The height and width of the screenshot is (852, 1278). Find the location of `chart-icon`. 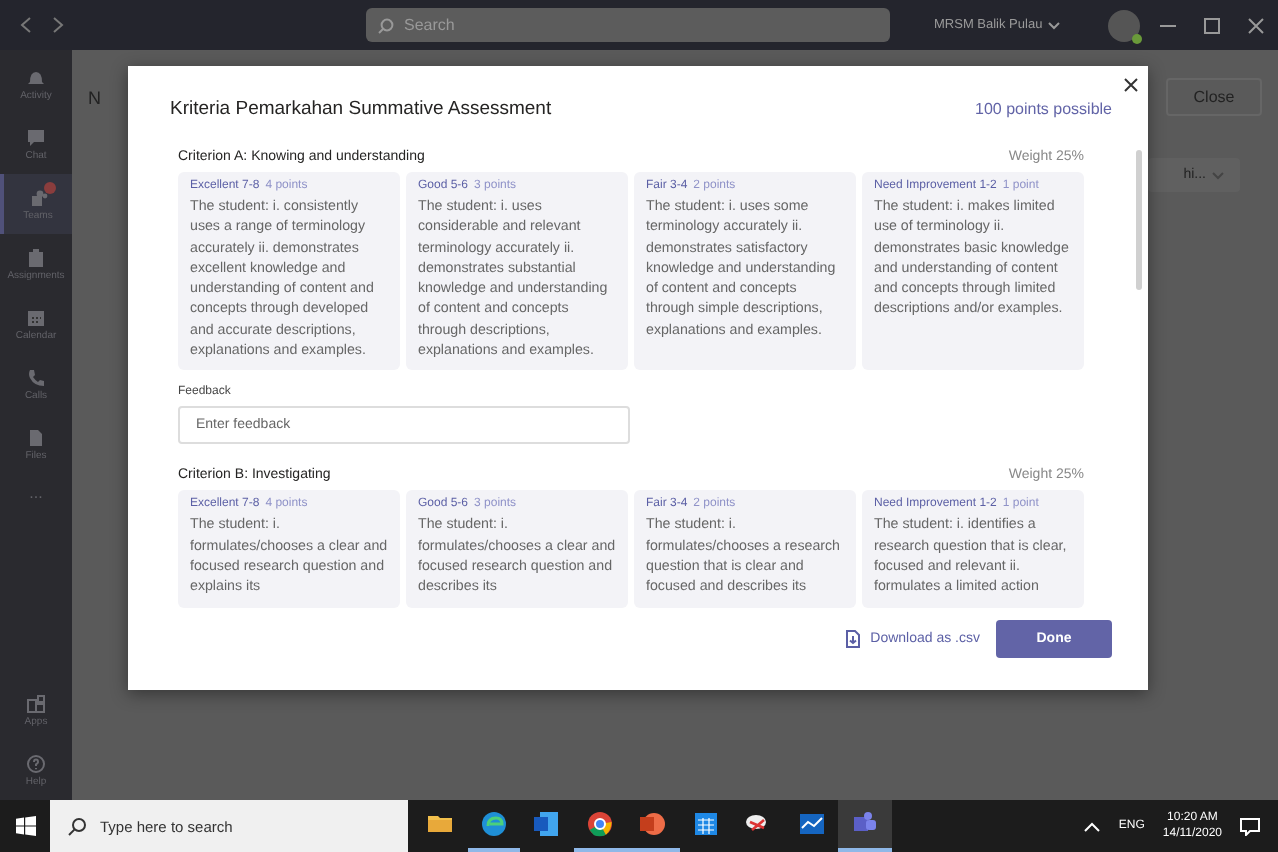

chart-icon is located at coordinates (811, 824).